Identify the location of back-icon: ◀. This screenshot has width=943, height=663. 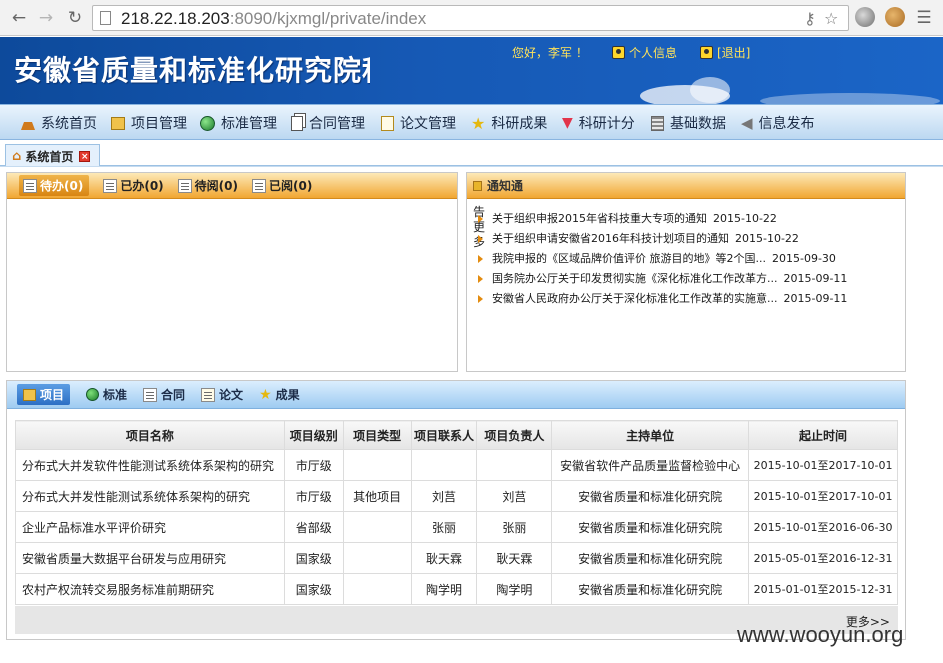
(747, 123).